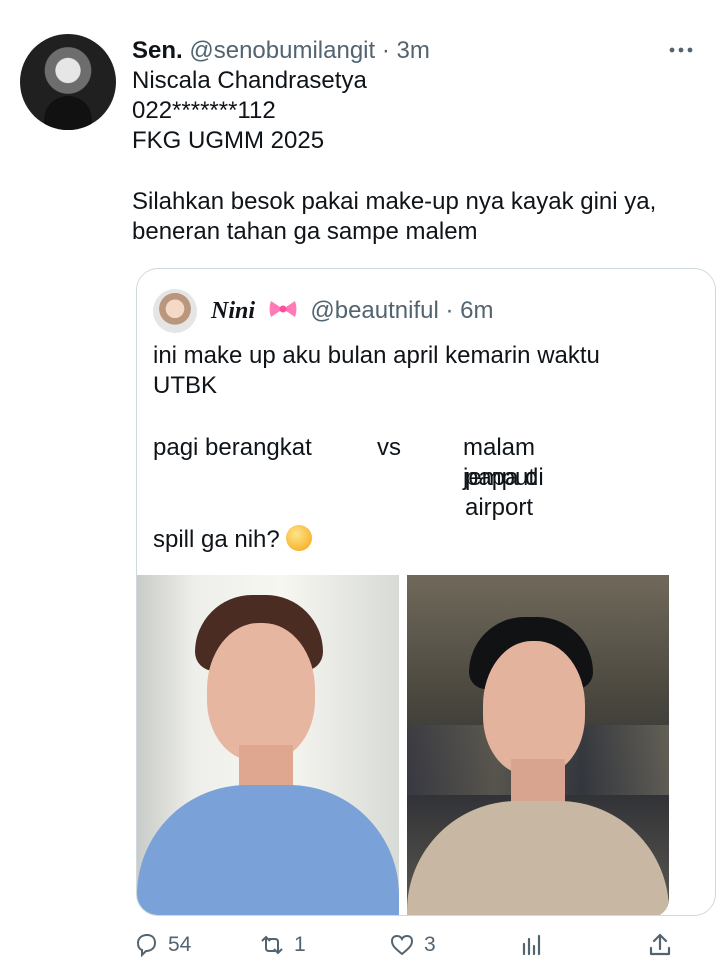 The height and width of the screenshot is (964, 720). What do you see at coordinates (180, 944) in the screenshot?
I see `reply-count: 54` at bounding box center [180, 944].